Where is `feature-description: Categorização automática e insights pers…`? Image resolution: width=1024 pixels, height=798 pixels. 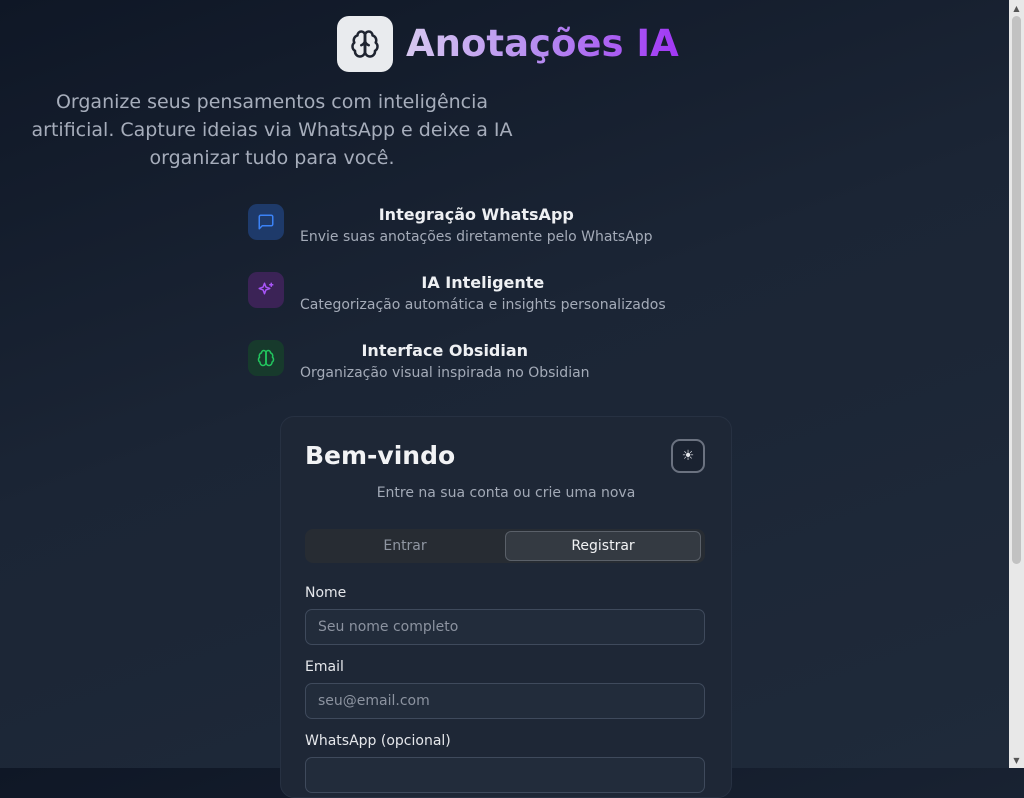 feature-description: Categorização automática e insights pers… is located at coordinates (483, 305).